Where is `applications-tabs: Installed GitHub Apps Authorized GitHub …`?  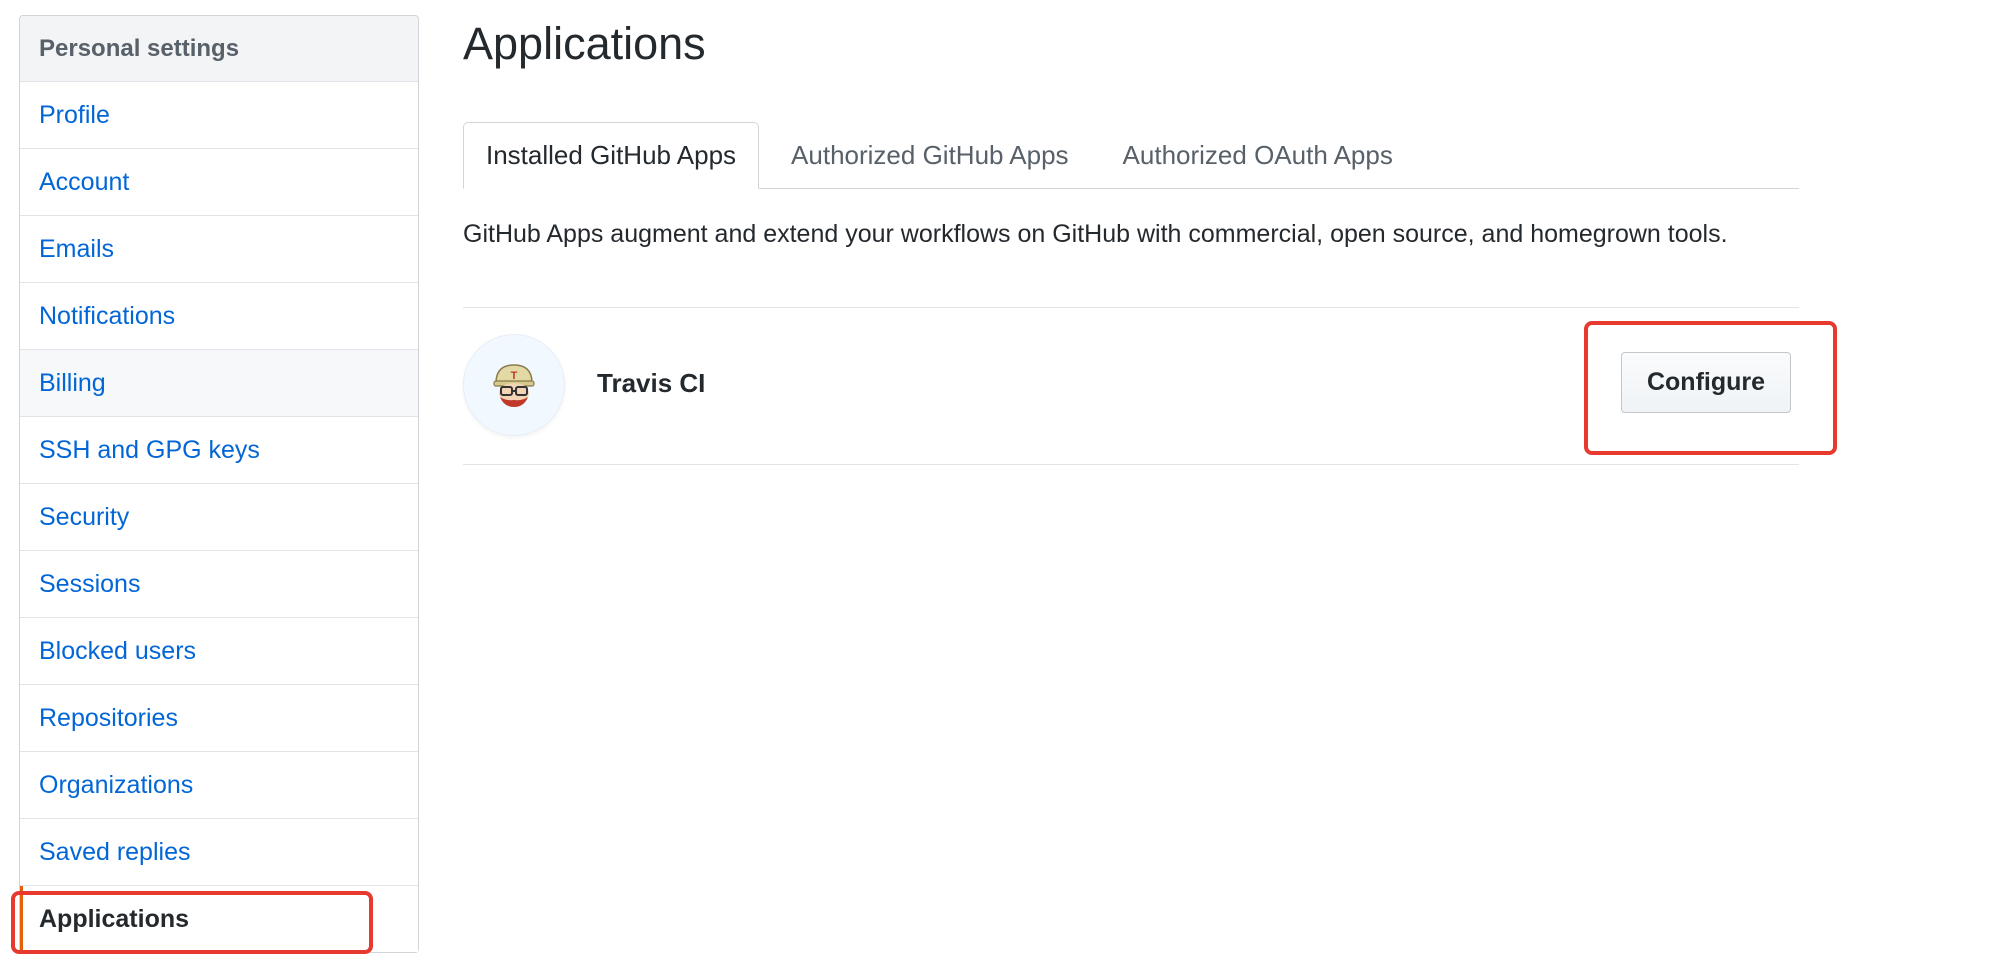 applications-tabs: Installed GitHub Apps Authorized GitHub … is located at coordinates (1131, 155).